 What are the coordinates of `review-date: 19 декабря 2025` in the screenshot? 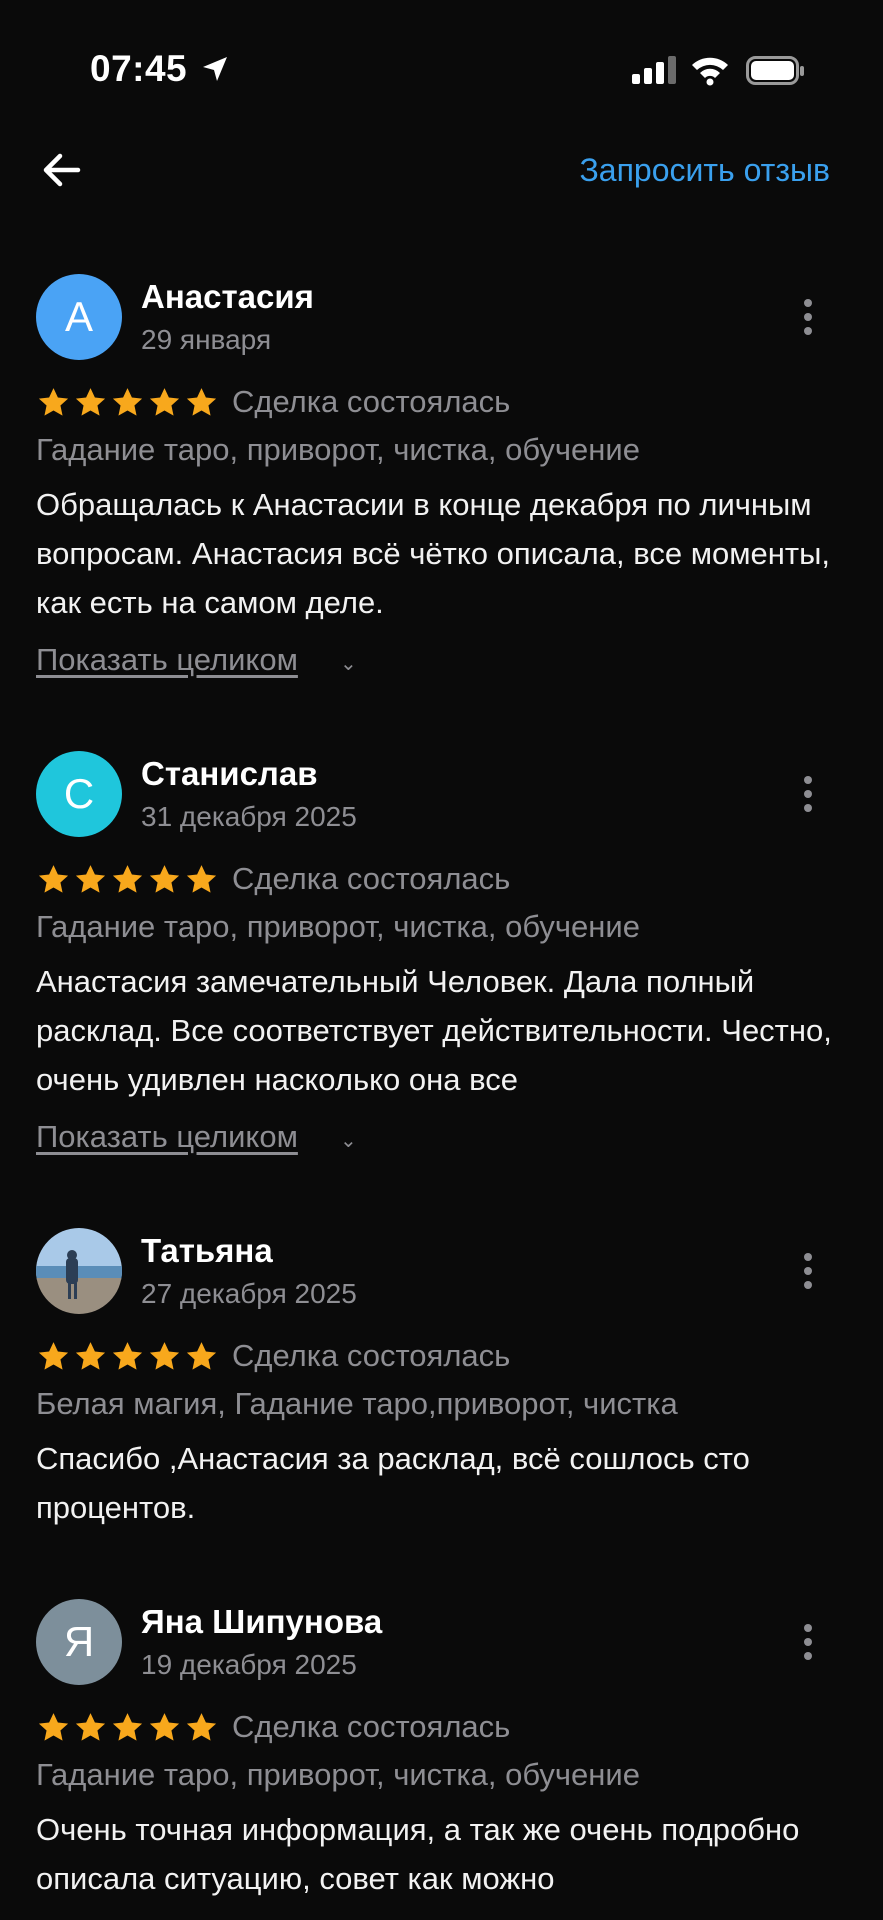 It's located at (249, 1664).